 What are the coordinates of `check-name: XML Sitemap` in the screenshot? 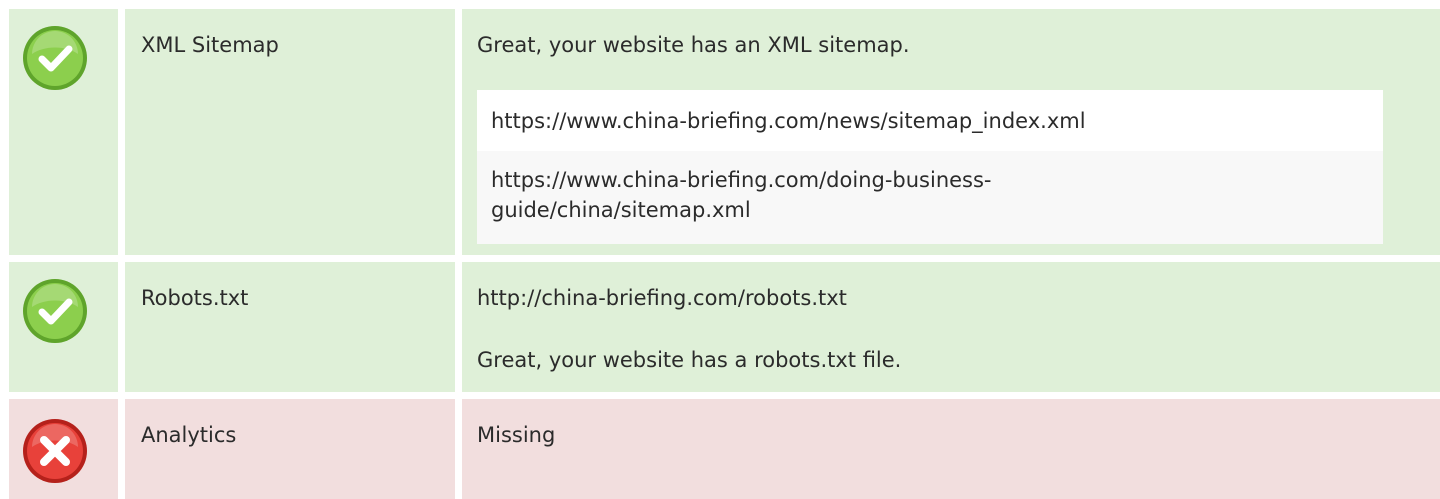 It's located at (210, 45).